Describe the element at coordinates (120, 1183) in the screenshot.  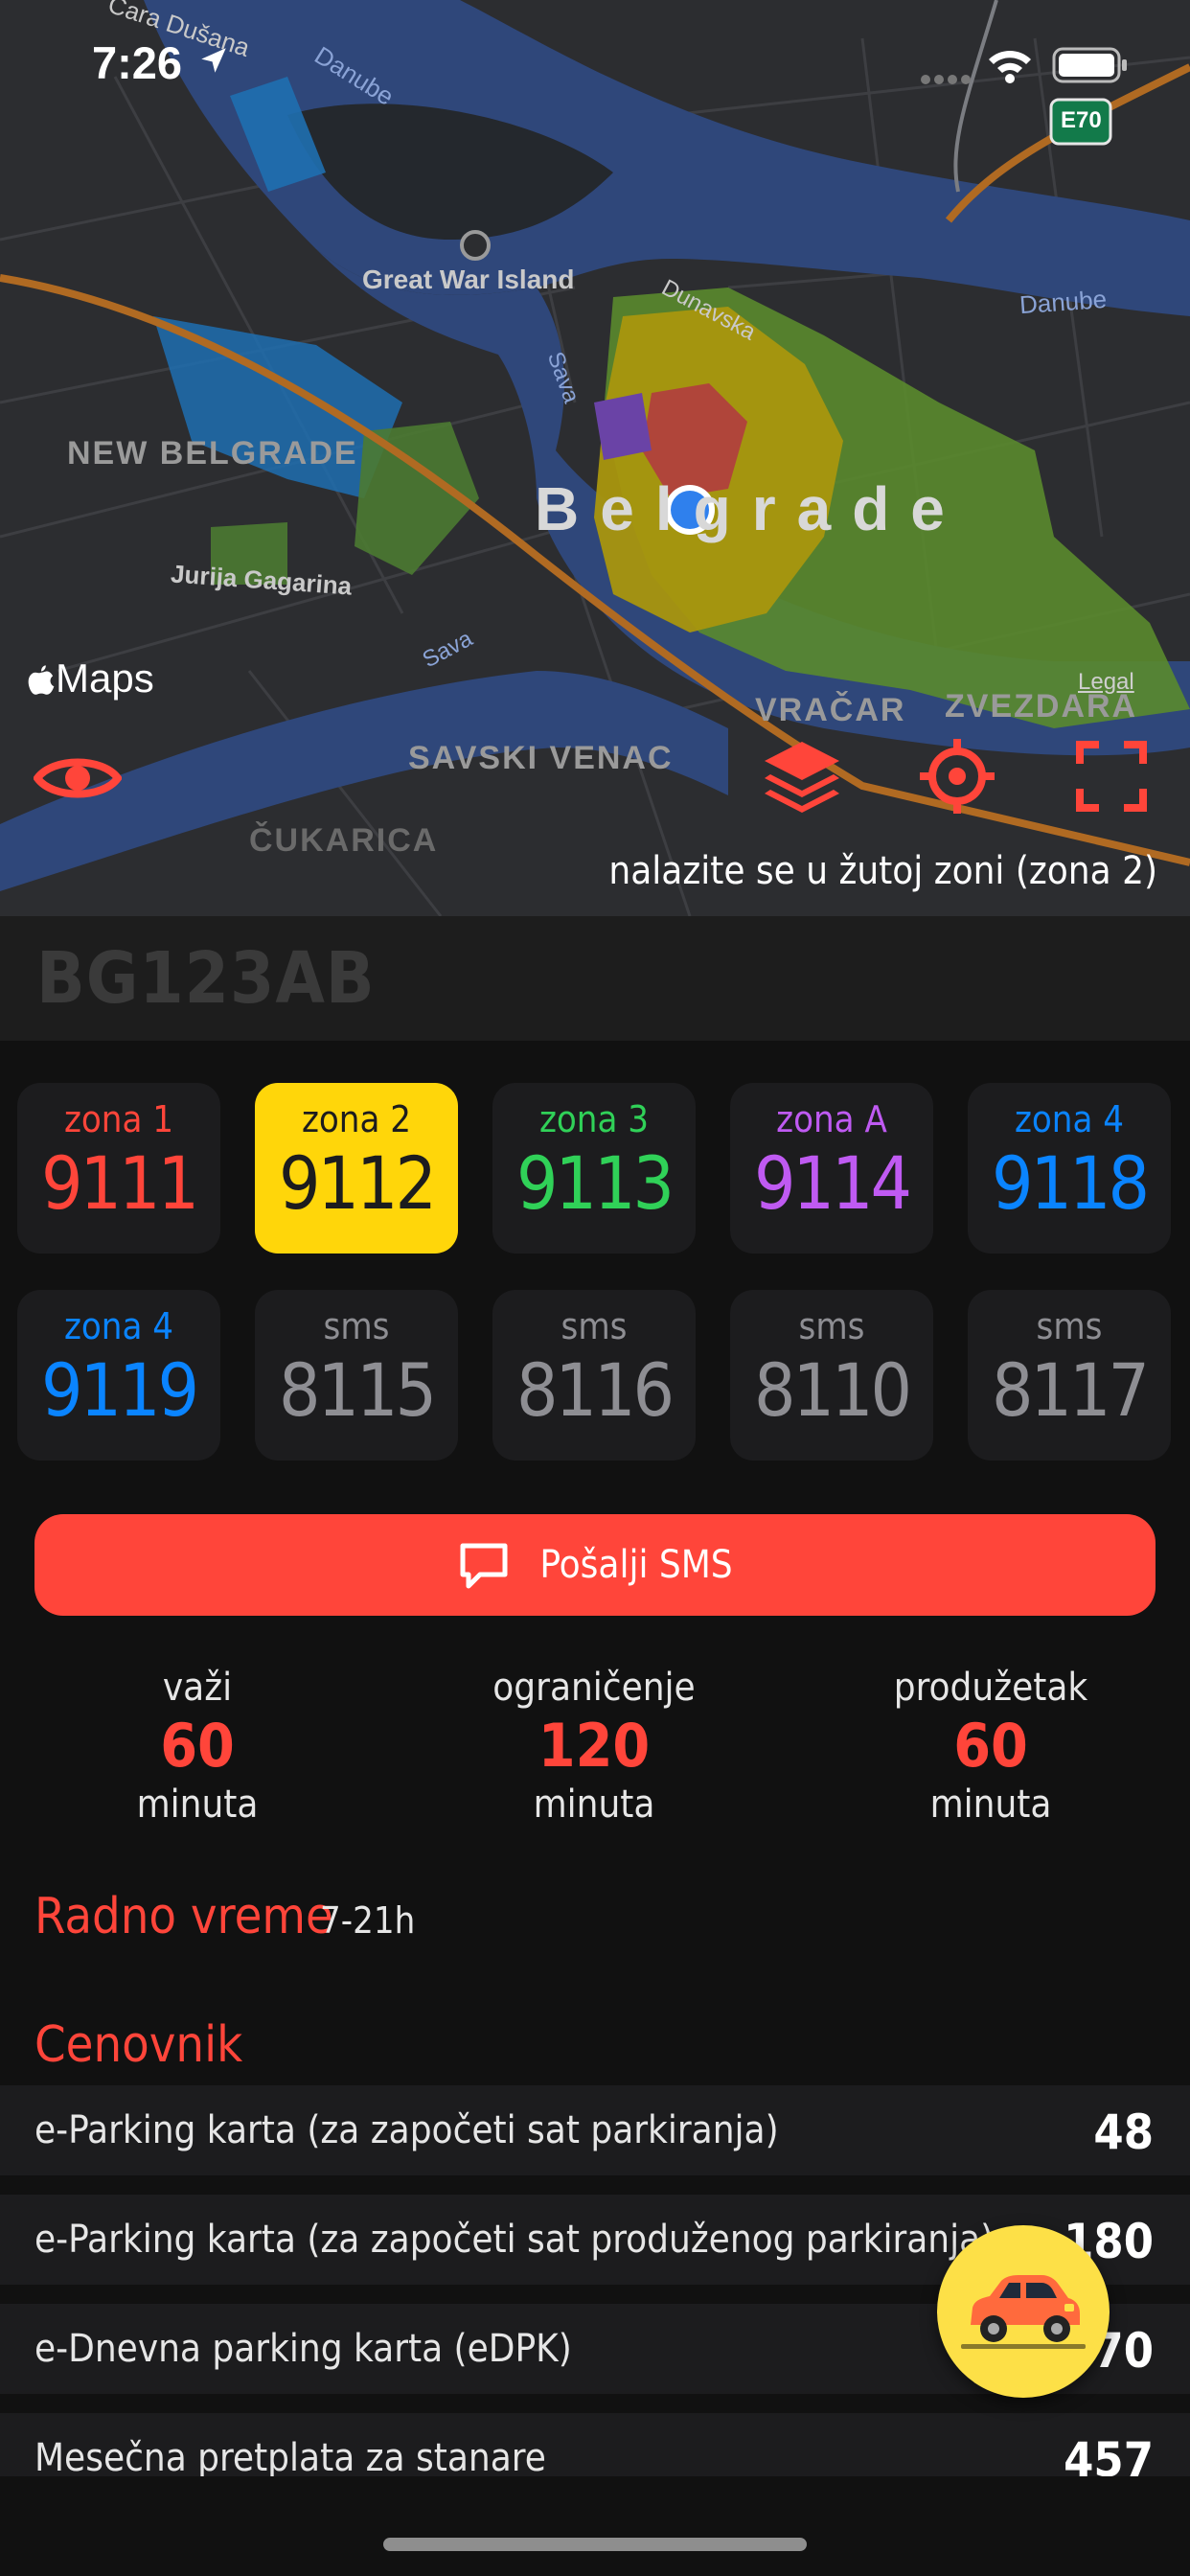
I see `zone-number: 9111` at that location.